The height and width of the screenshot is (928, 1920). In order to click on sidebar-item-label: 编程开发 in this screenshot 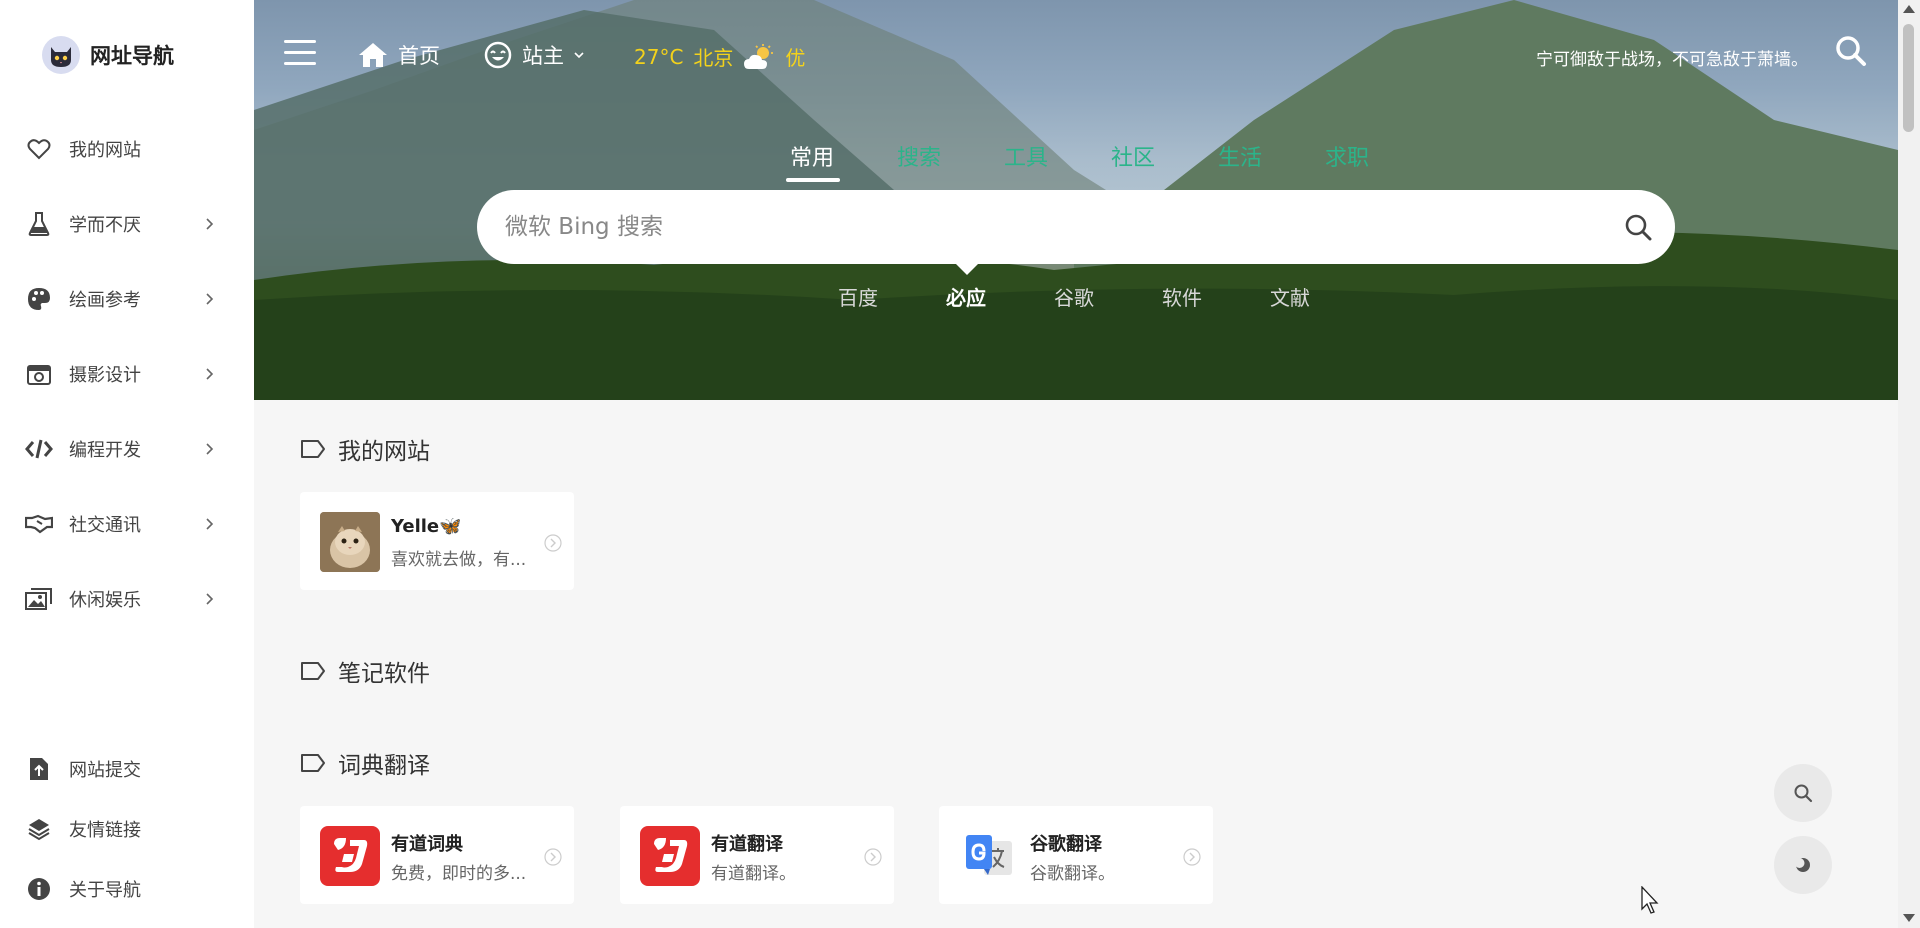, I will do `click(105, 450)`.